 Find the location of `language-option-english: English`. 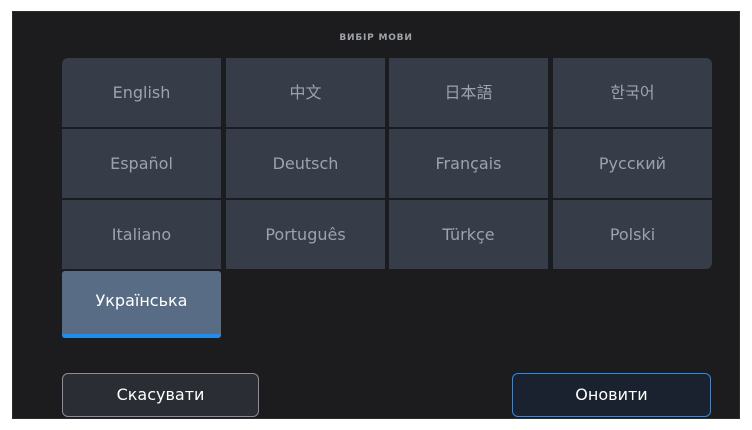

language-option-english: English is located at coordinates (141, 92).